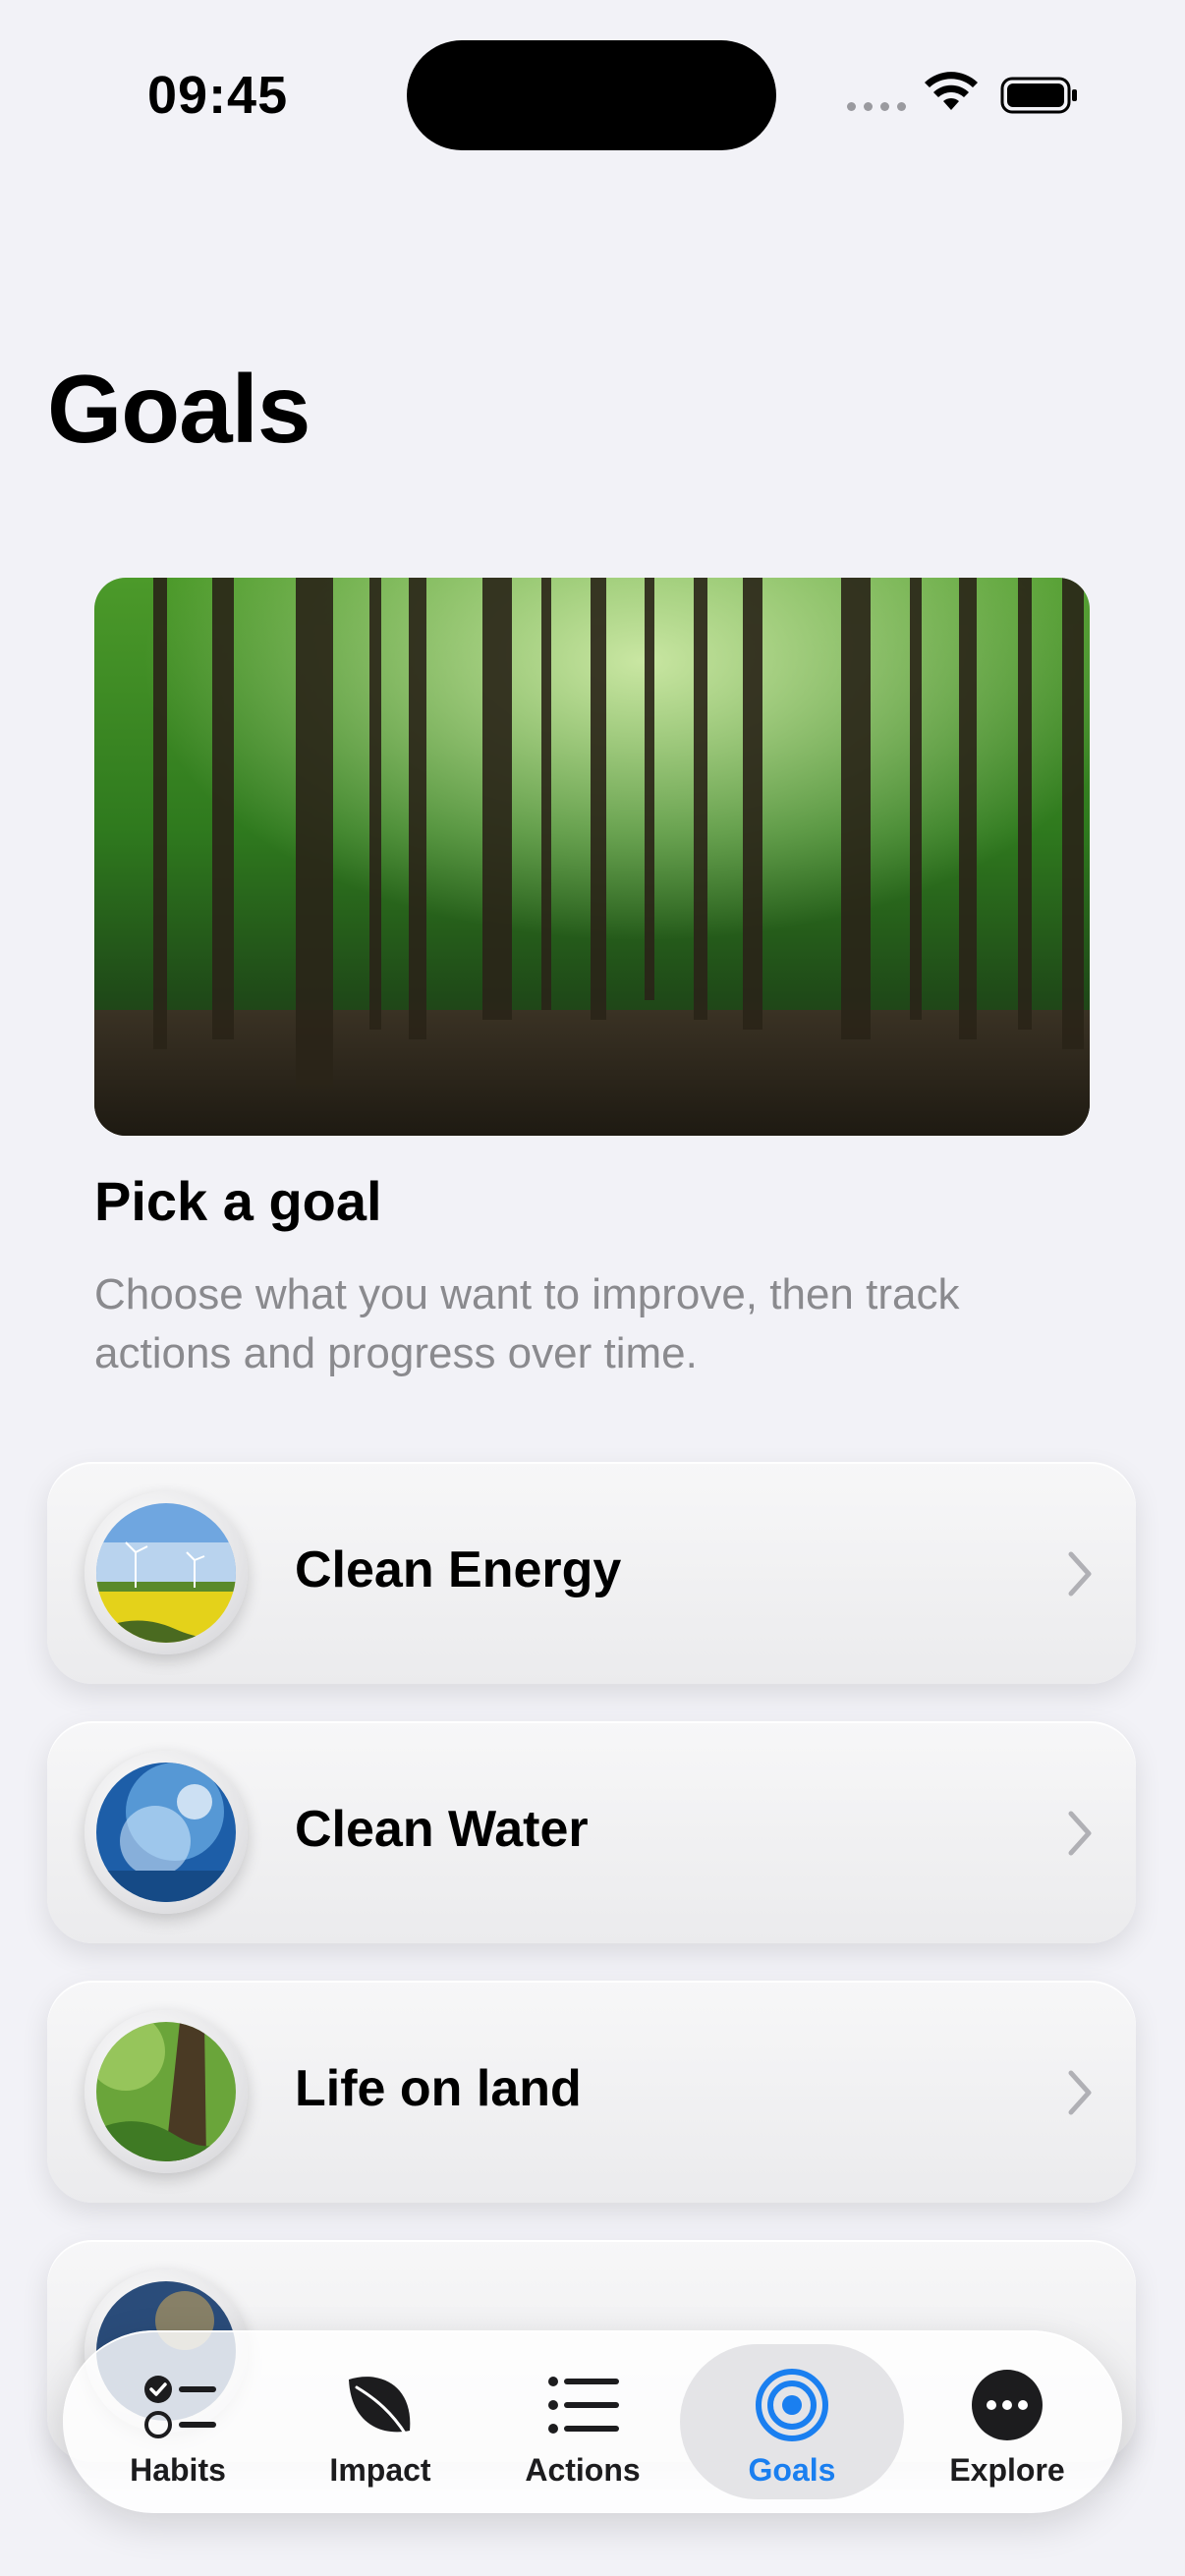 The height and width of the screenshot is (2576, 1185). I want to click on tab-actions: Actions, so click(583, 2421).